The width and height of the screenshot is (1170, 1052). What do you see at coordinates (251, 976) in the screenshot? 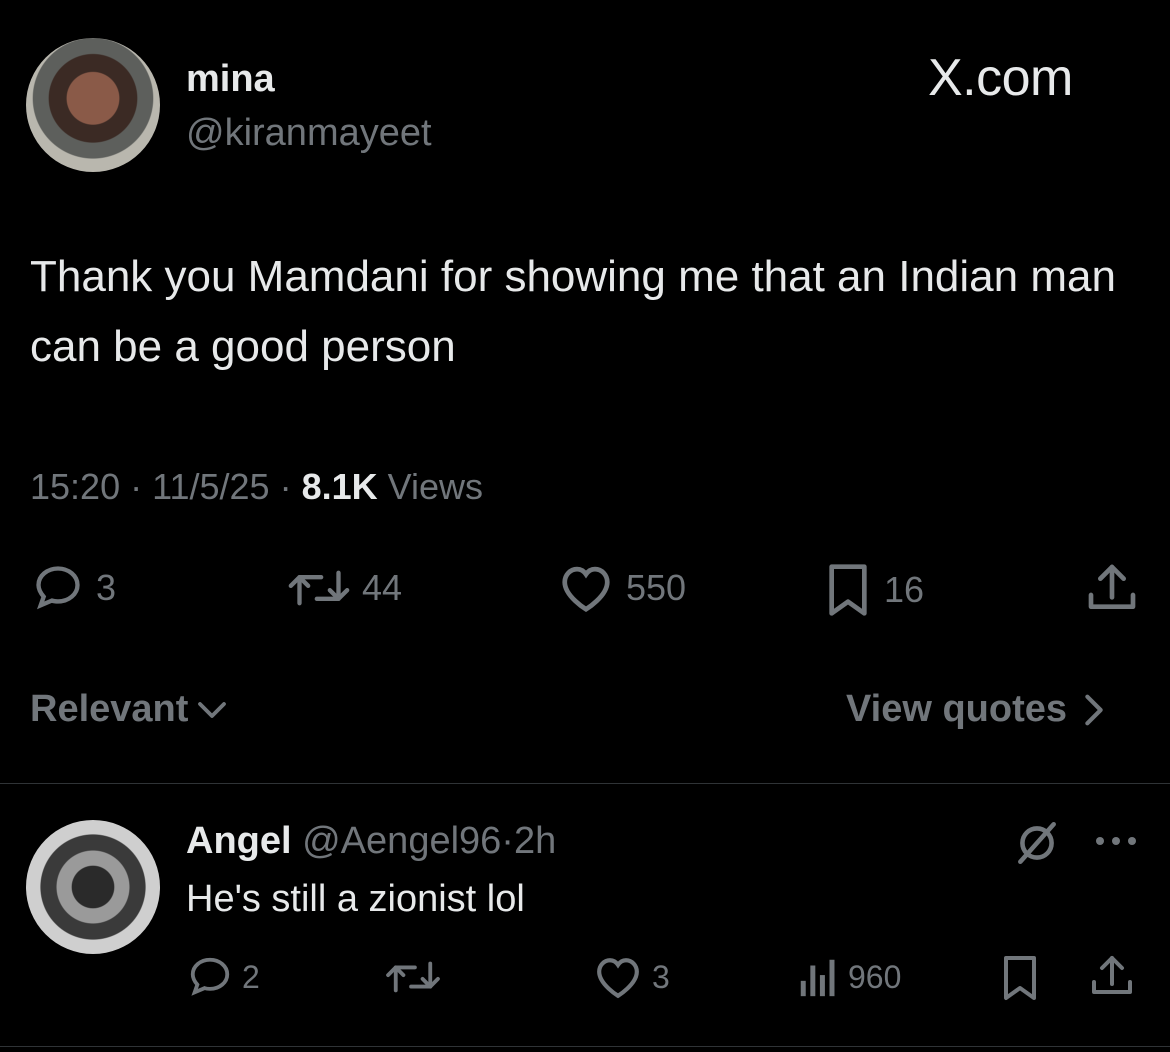
I see `reply-reply-count: 2` at bounding box center [251, 976].